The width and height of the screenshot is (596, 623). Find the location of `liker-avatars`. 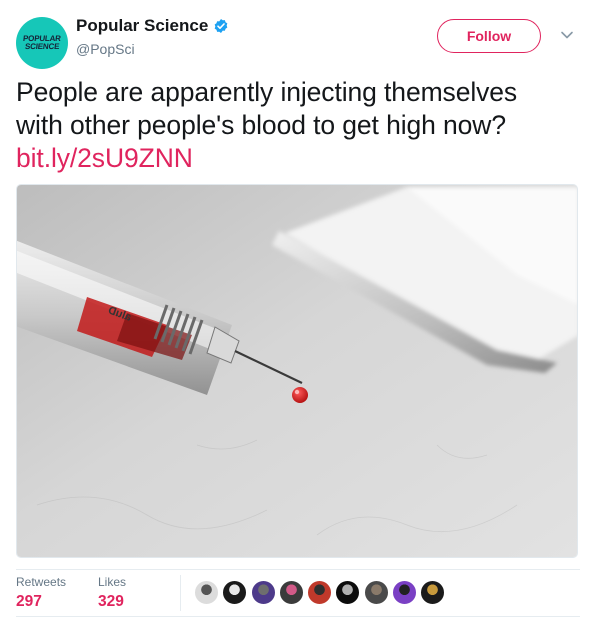

liker-avatars is located at coordinates (321, 593).